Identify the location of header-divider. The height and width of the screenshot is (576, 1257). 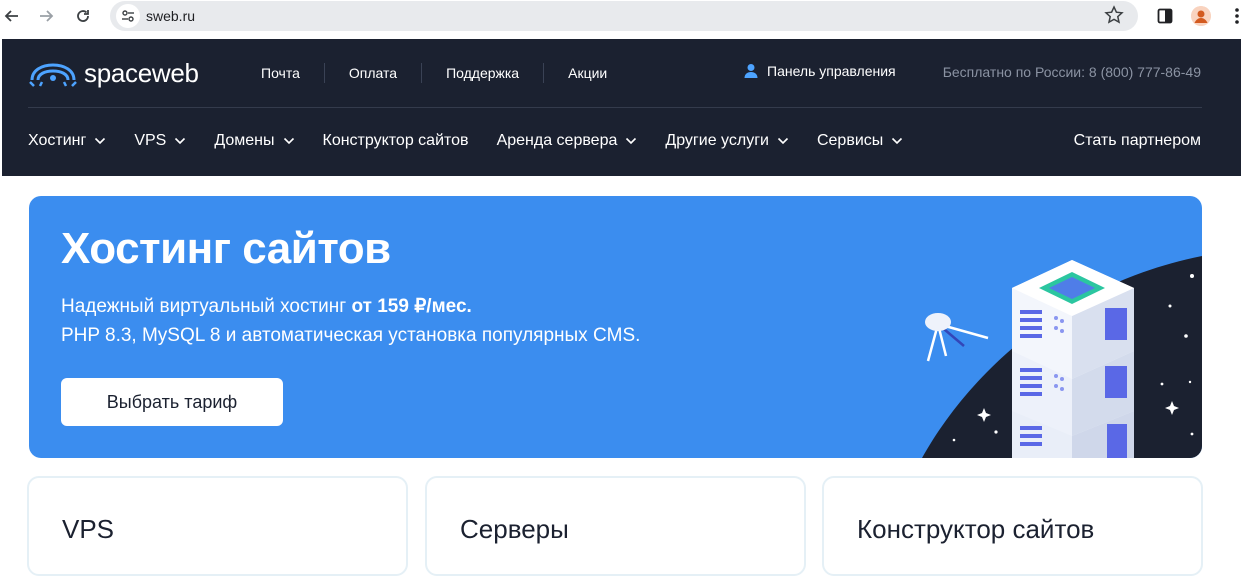
(615, 107).